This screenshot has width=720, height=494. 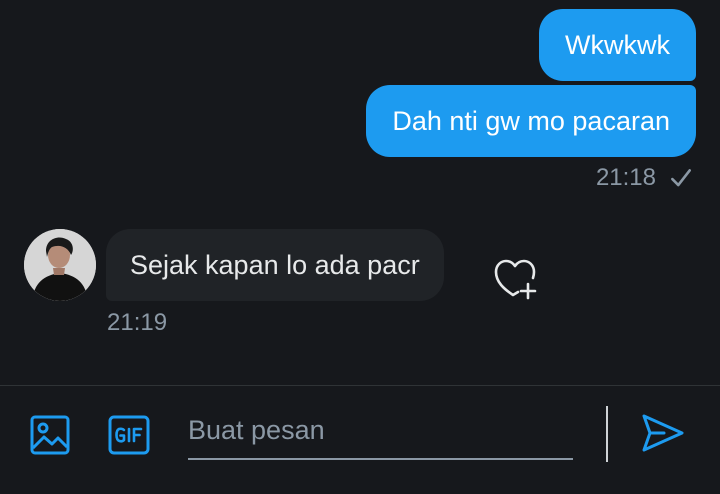 I want to click on outgoing-message-bubble: Dah nti gw mo pacaran, so click(x=531, y=121).